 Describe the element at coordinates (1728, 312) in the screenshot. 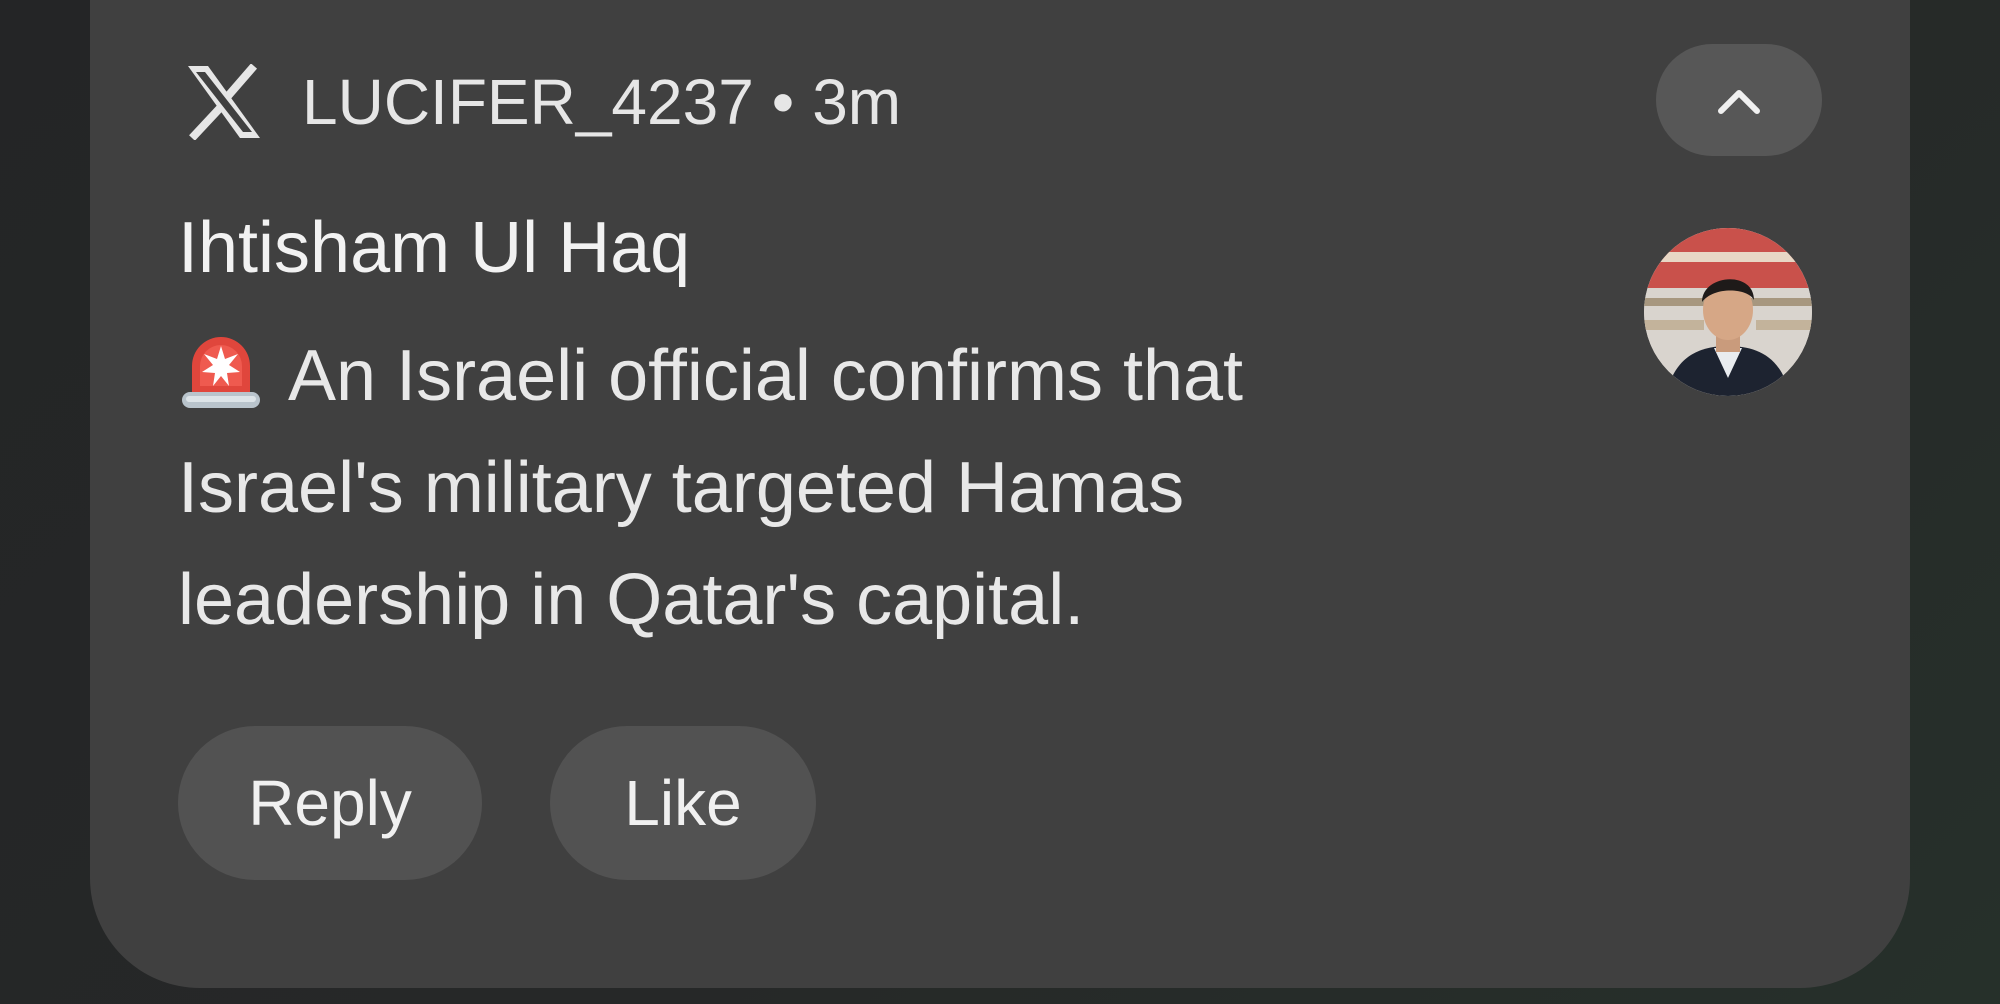

I see `sender-avatar` at that location.